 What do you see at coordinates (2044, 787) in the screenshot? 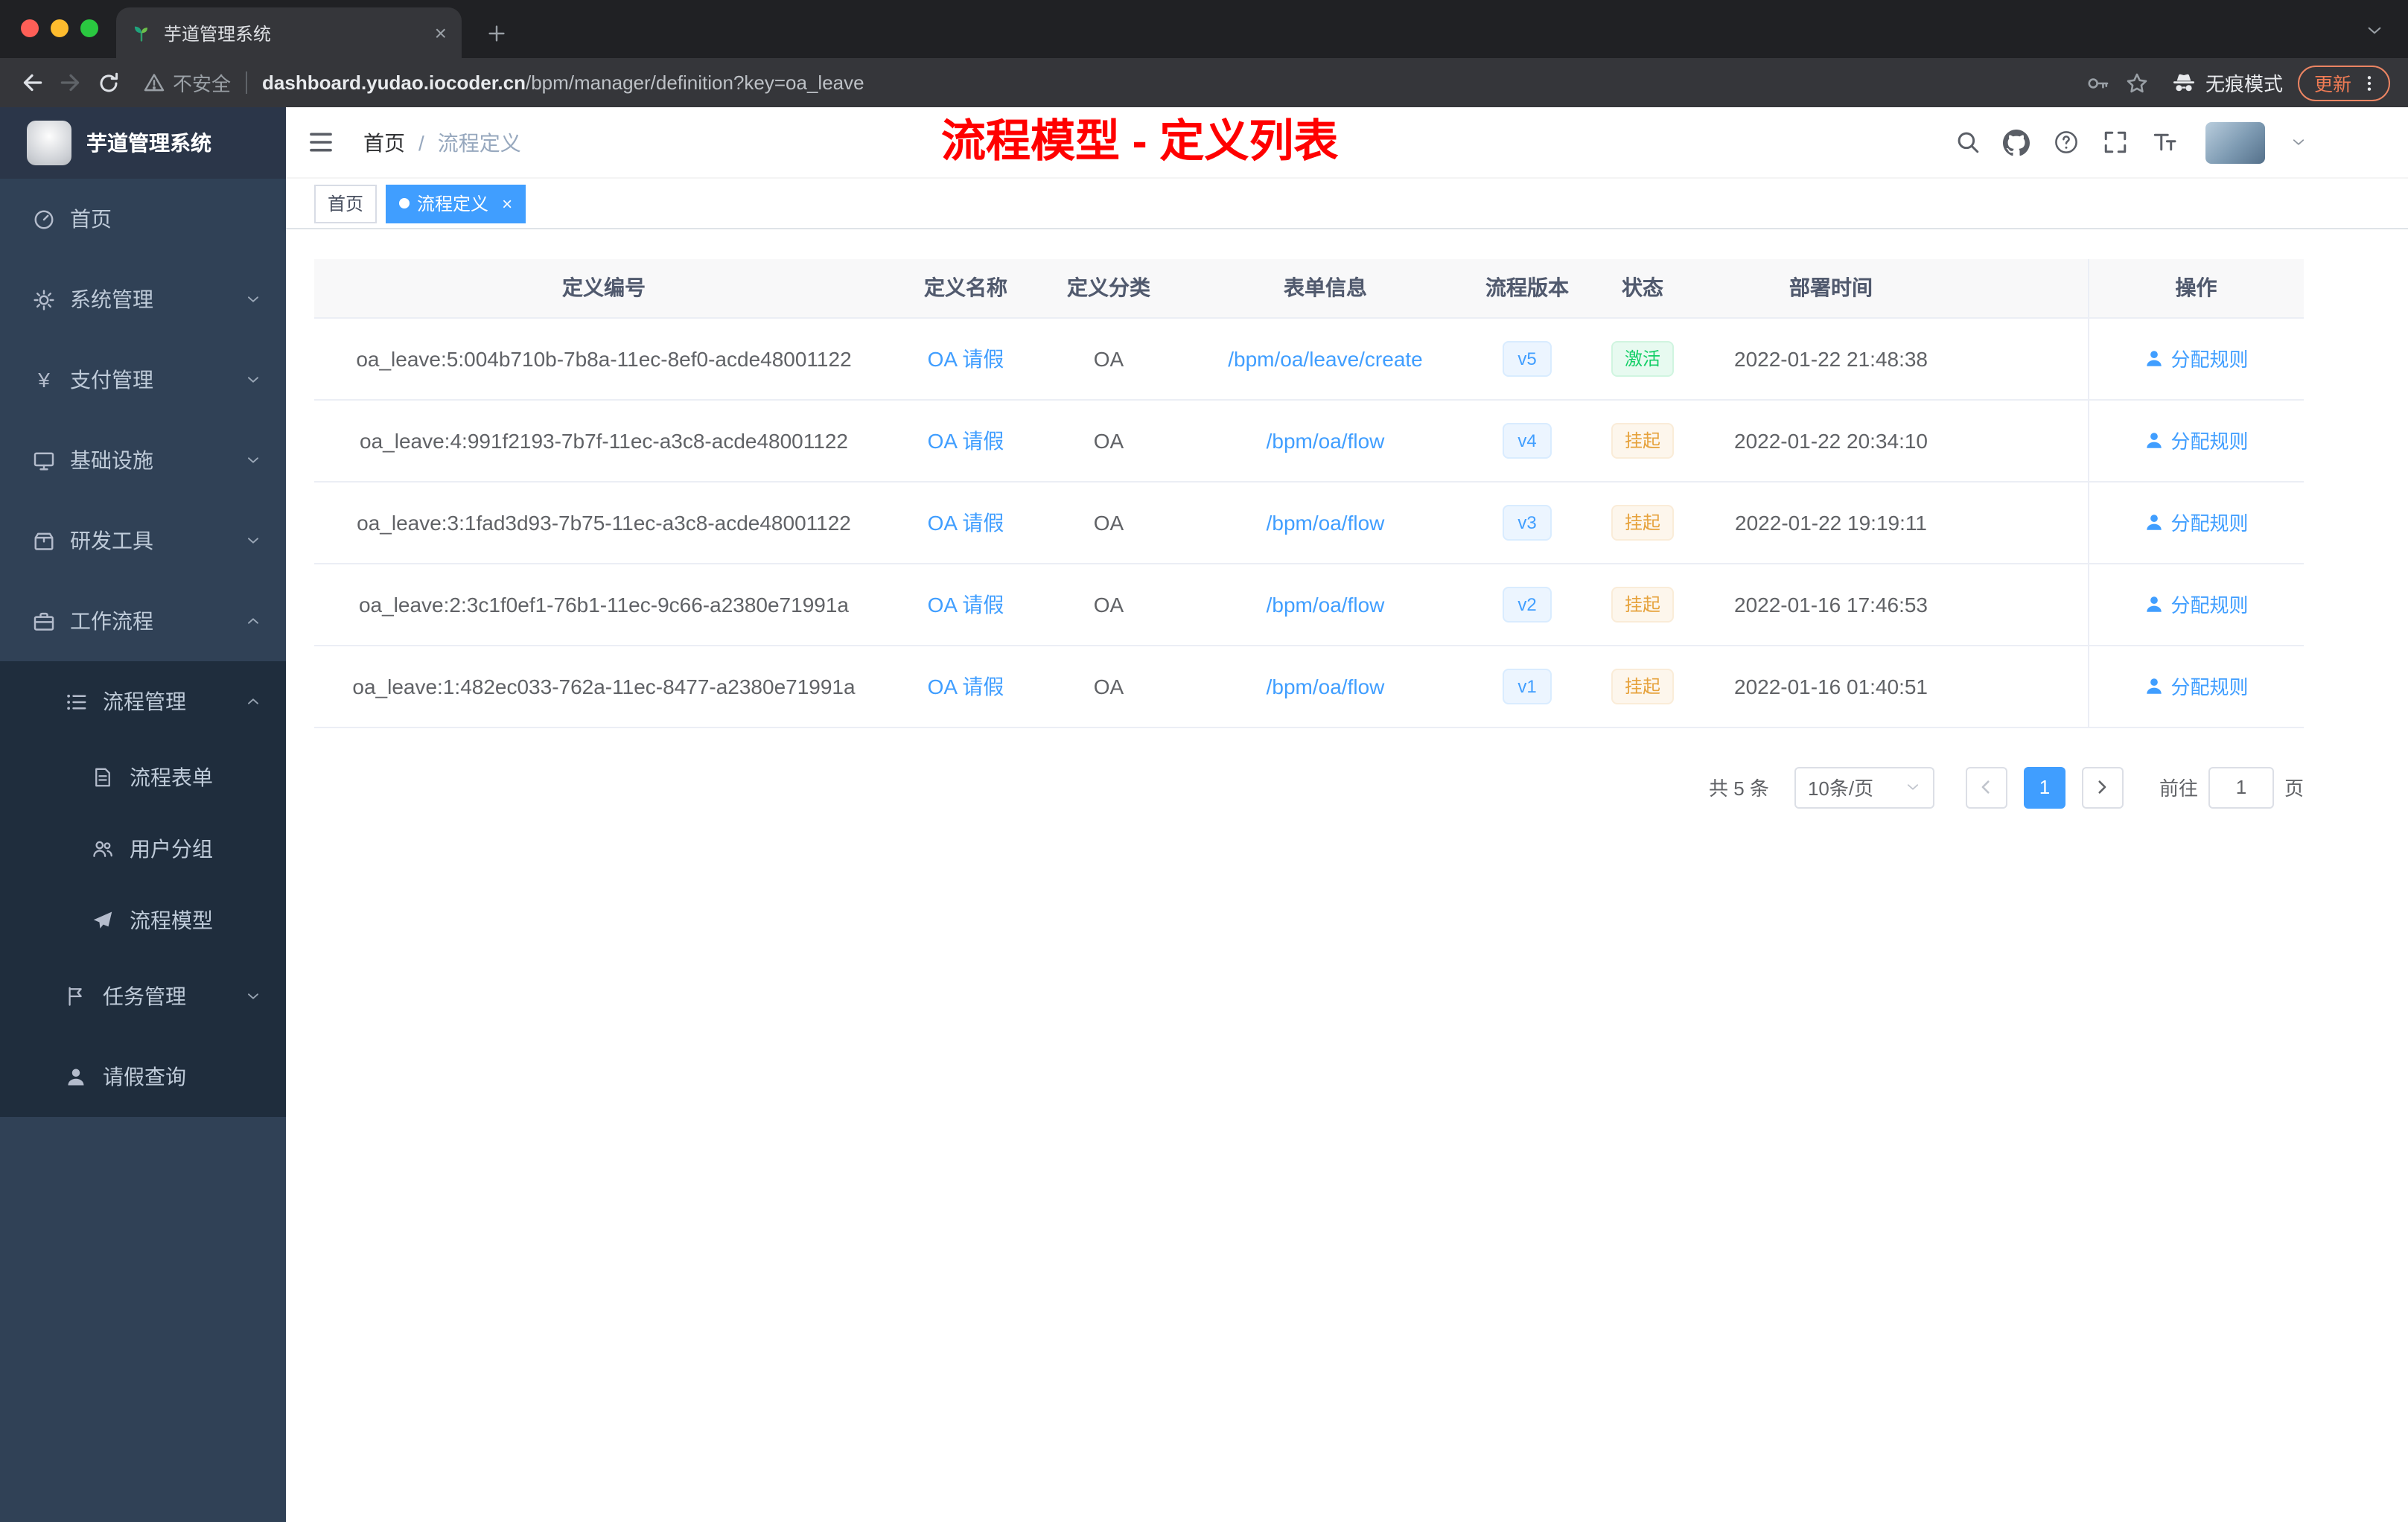
I see `page-number-button: 1` at bounding box center [2044, 787].